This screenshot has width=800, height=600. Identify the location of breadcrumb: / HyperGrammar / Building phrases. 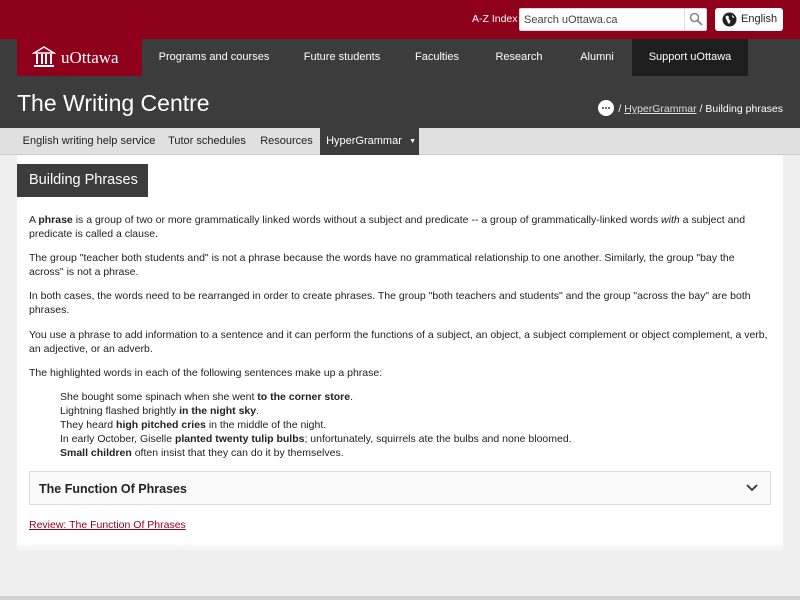
(690, 108).